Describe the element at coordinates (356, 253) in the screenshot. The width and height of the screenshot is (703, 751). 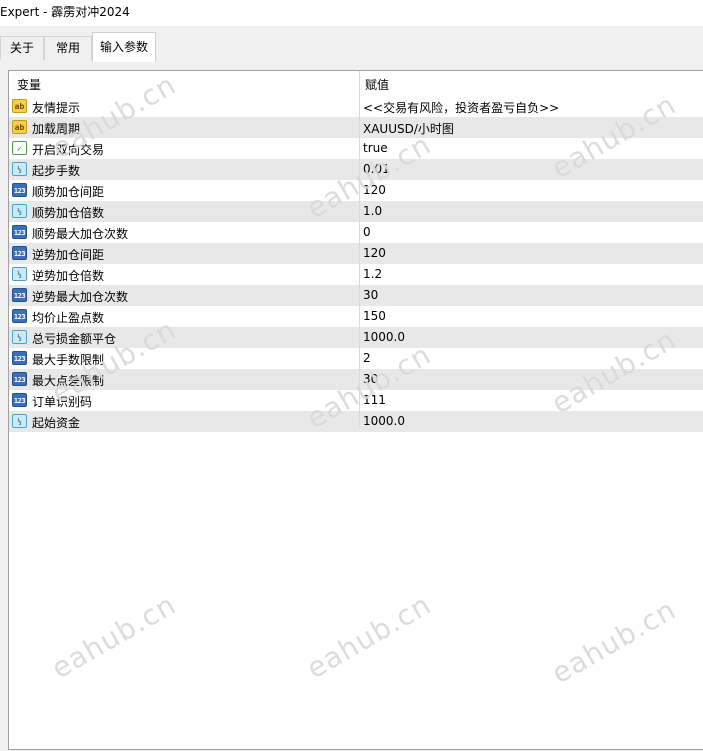
I see `table-row: 123 逆势加仓间距 120` at that location.